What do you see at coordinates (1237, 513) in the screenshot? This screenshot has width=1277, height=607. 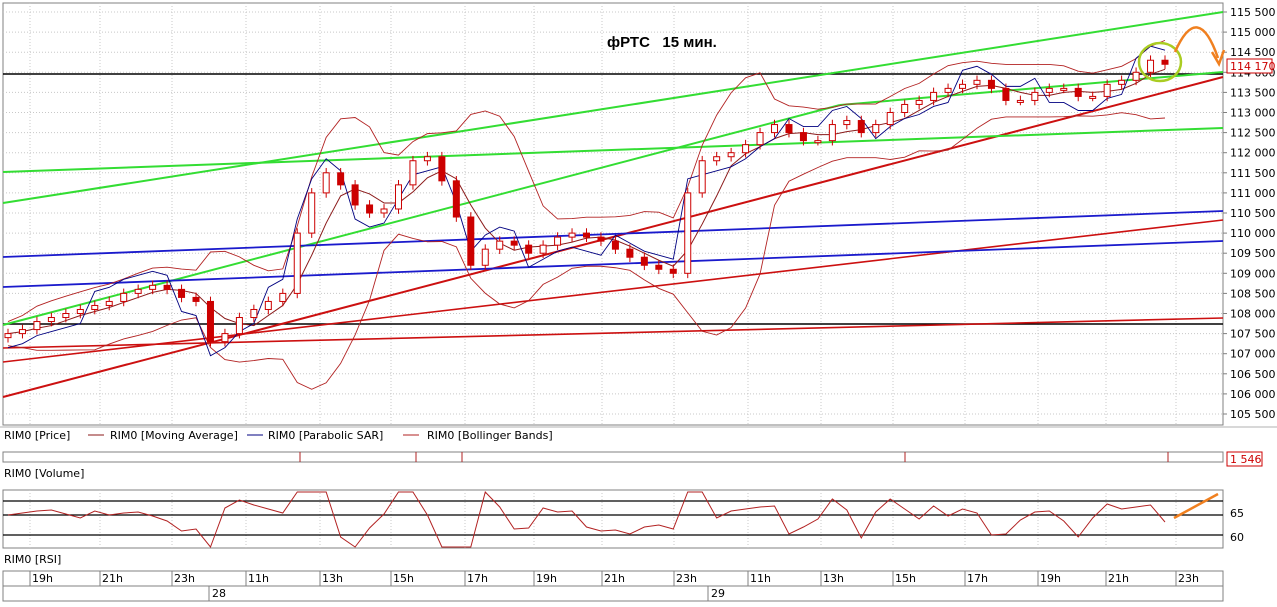 I see `rsi-tick-65: 65` at bounding box center [1237, 513].